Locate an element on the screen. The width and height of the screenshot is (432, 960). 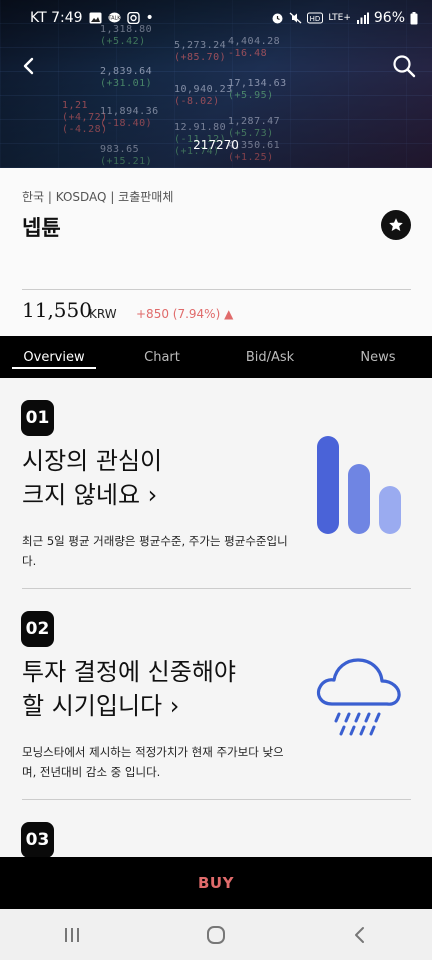
battery-percent: 96% is located at coordinates (389, 18).